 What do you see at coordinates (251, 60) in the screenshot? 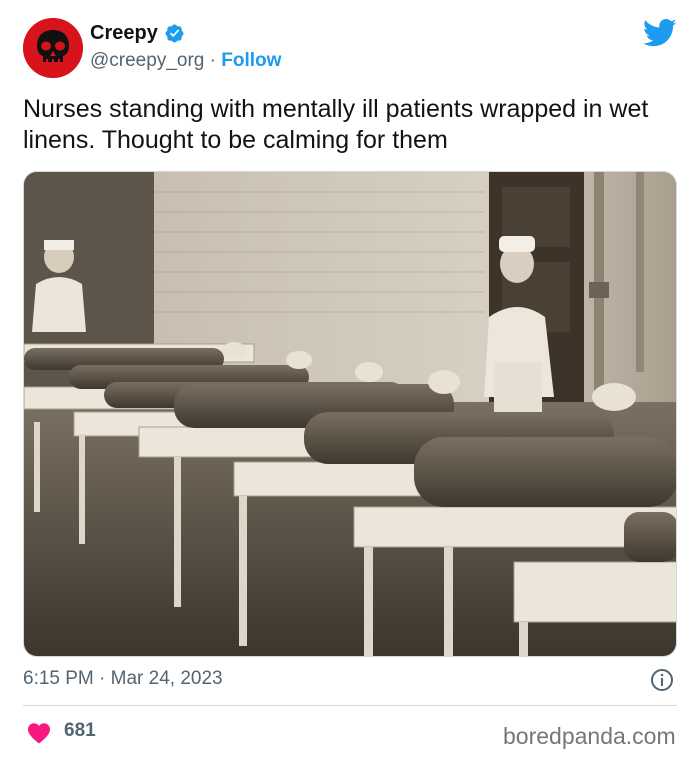
I see `follow-button: Follow` at bounding box center [251, 60].